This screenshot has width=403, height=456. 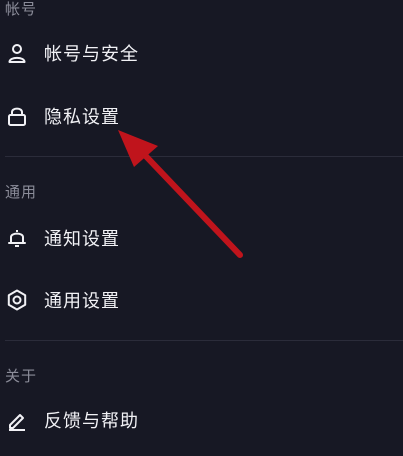 I want to click on menu-item-label: 反馈与帮助, so click(x=91, y=421).